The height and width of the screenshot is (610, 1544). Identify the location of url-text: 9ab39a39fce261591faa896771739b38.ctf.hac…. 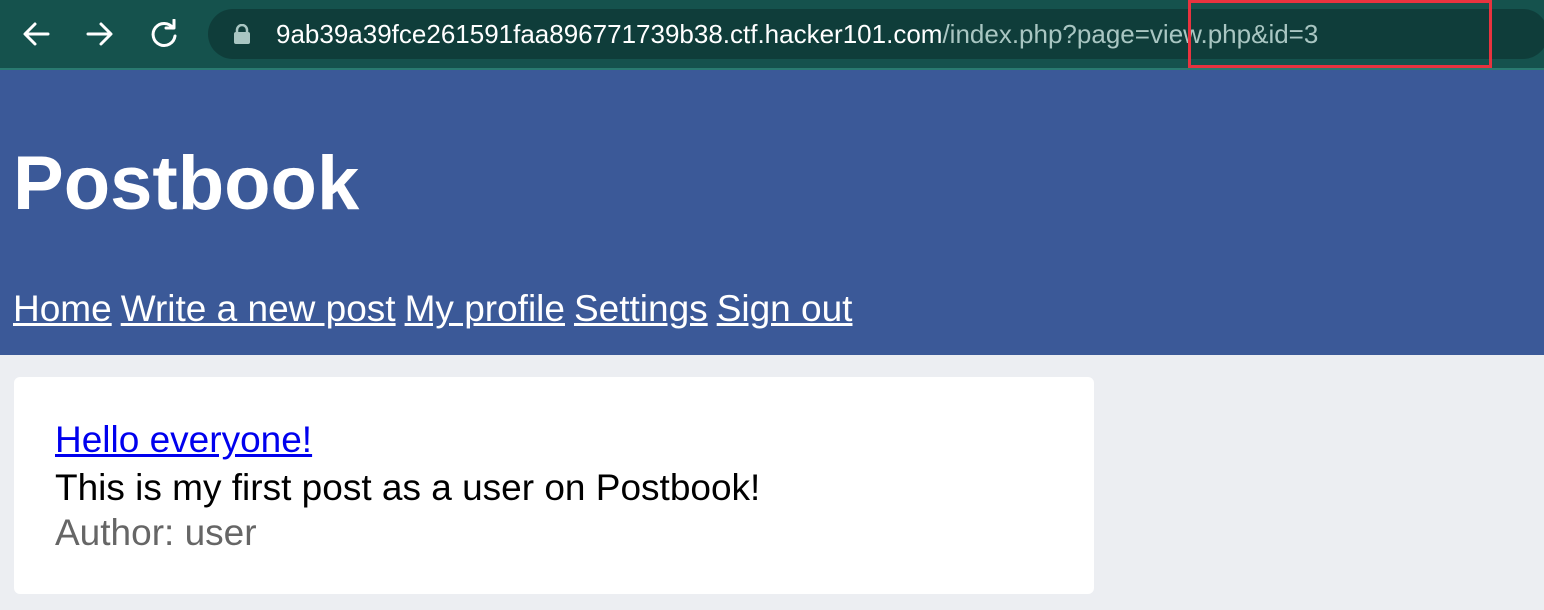
(797, 34).